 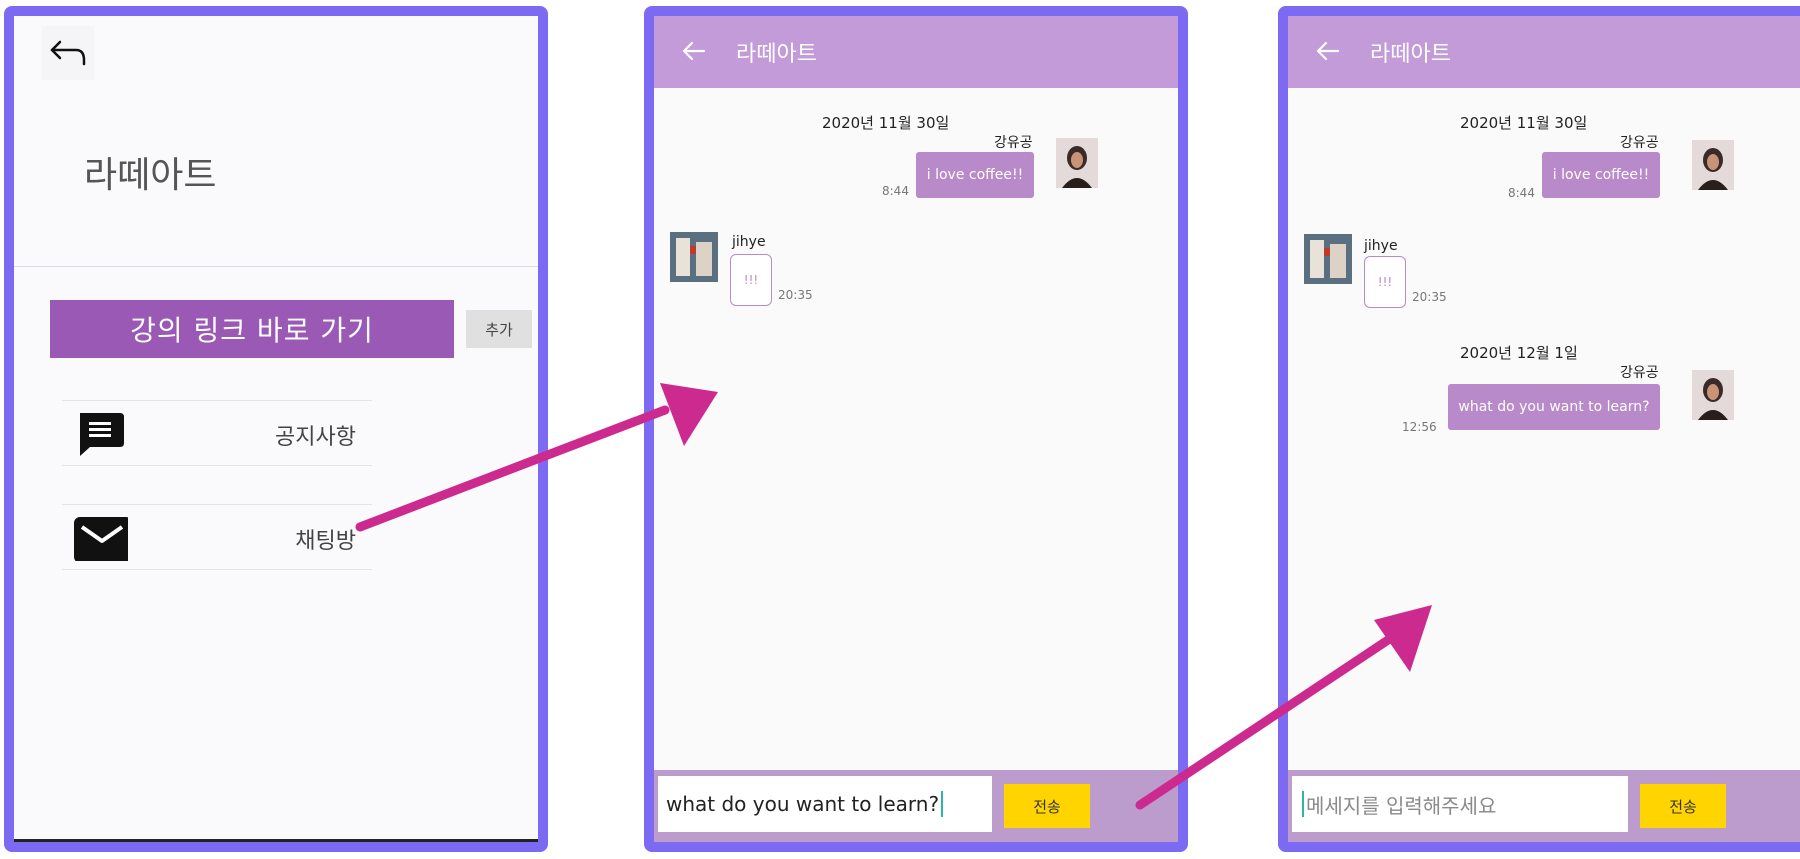 I want to click on page-title: 라떼아트, so click(x=150, y=175).